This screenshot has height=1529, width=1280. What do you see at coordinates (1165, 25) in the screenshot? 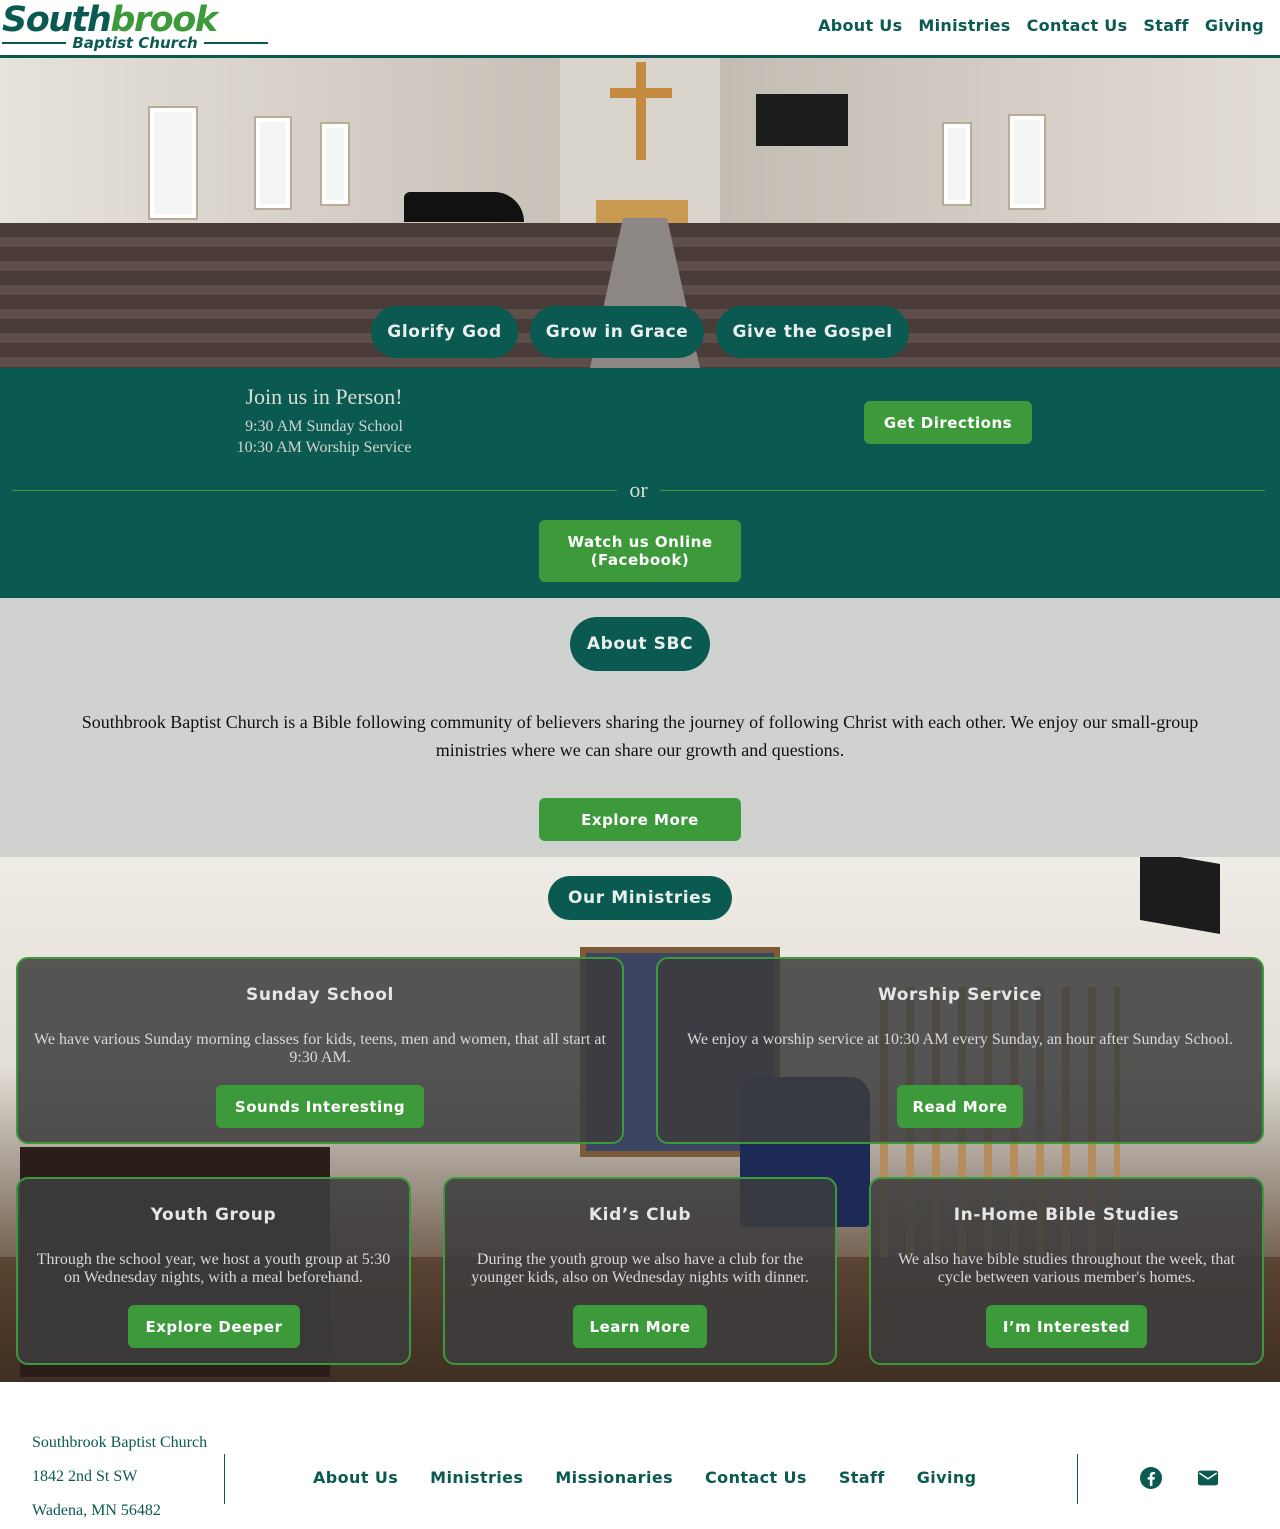
I see `nav-staff: Staff` at bounding box center [1165, 25].